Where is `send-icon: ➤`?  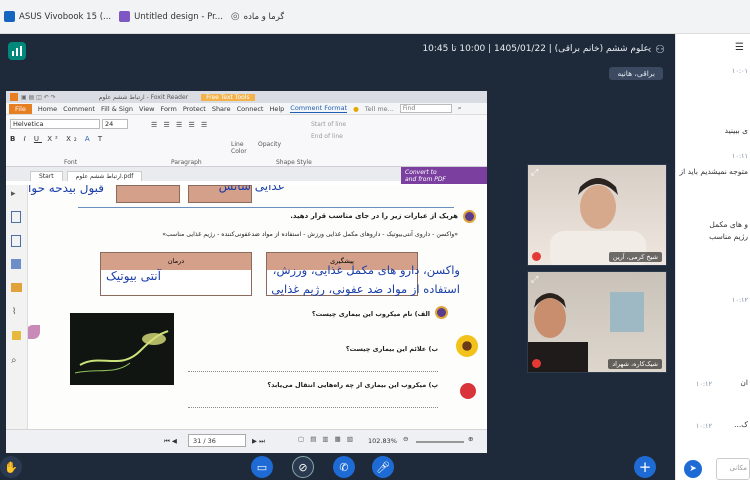 send-icon: ➤ is located at coordinates (693, 469).